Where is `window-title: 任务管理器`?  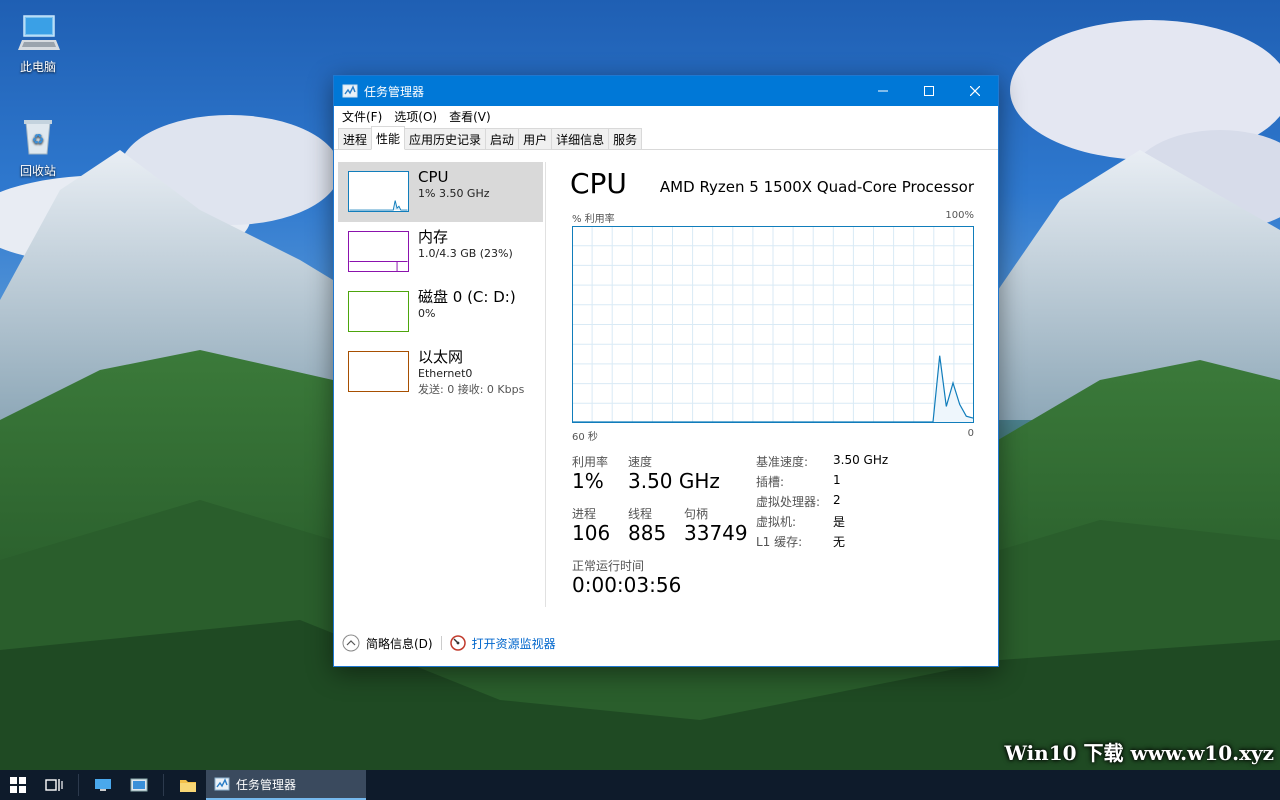
window-title: 任务管理器 is located at coordinates (394, 91).